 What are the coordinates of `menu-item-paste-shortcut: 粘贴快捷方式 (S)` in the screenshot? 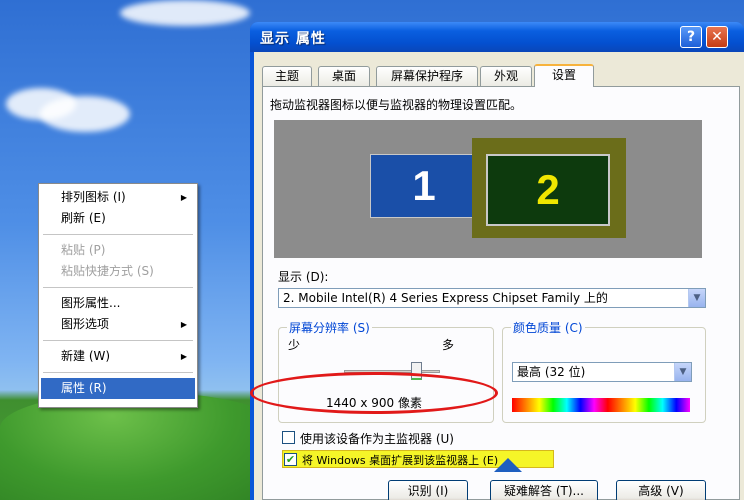 It's located at (107, 271).